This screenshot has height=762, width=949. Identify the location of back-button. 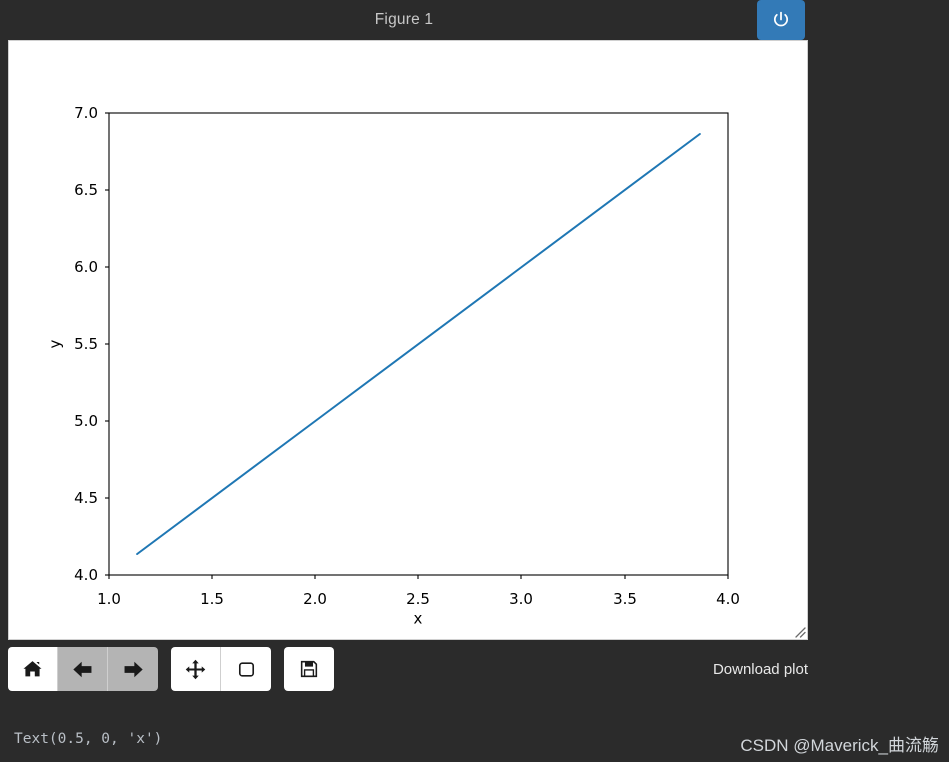
(83, 669).